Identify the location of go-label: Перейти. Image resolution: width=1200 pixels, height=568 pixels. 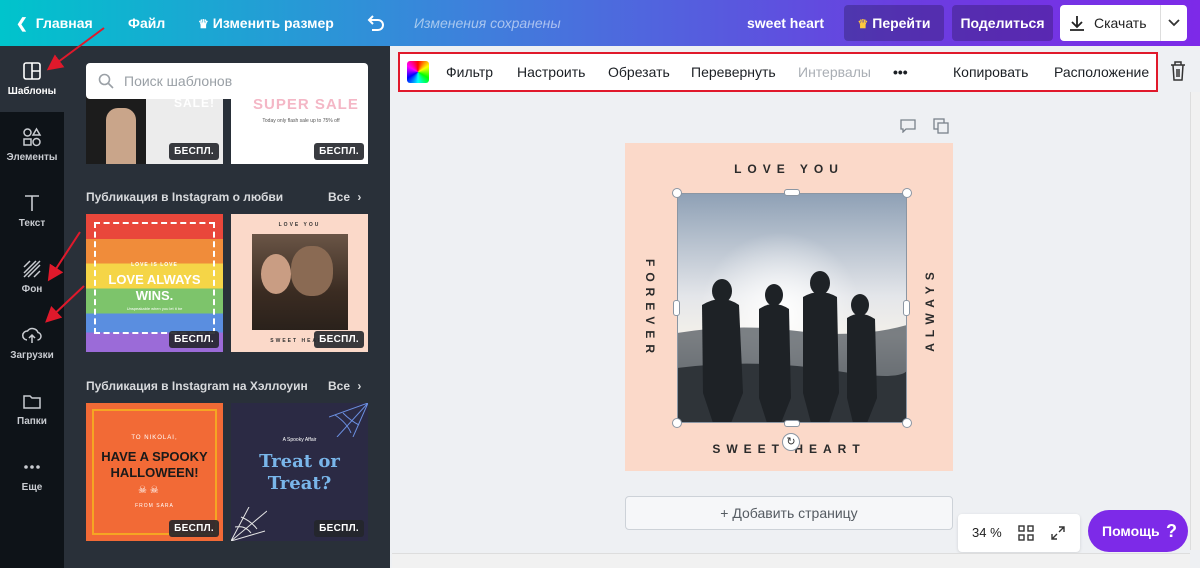
(901, 23).